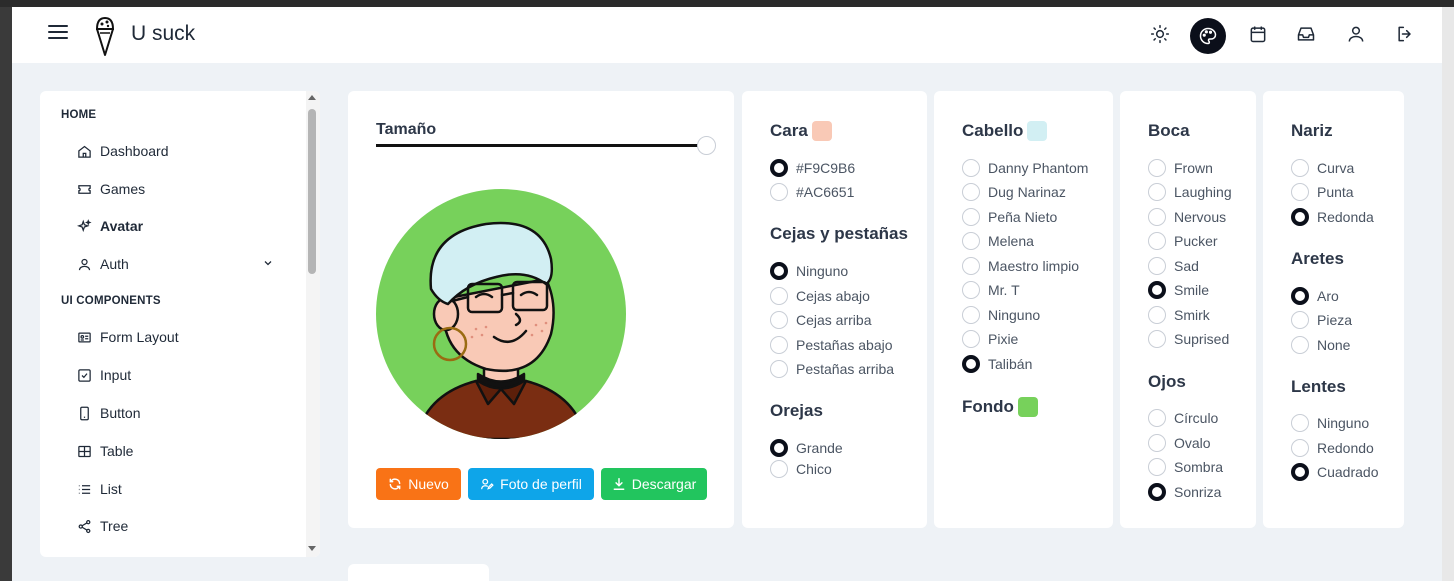 The image size is (1454, 581). What do you see at coordinates (418, 484) in the screenshot?
I see `new-avatar-button: Nuevo` at bounding box center [418, 484].